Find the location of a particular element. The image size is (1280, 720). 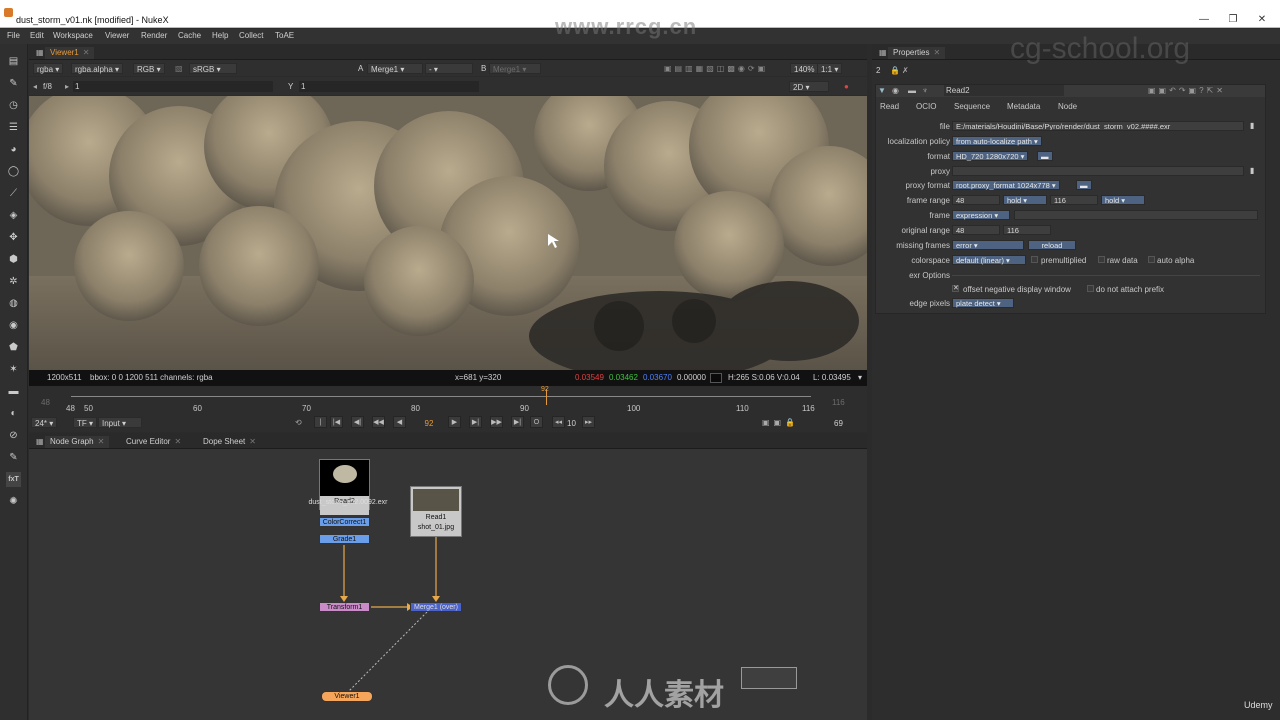

flipbook-icons: ▣▣🔒 is located at coordinates (780, 422).